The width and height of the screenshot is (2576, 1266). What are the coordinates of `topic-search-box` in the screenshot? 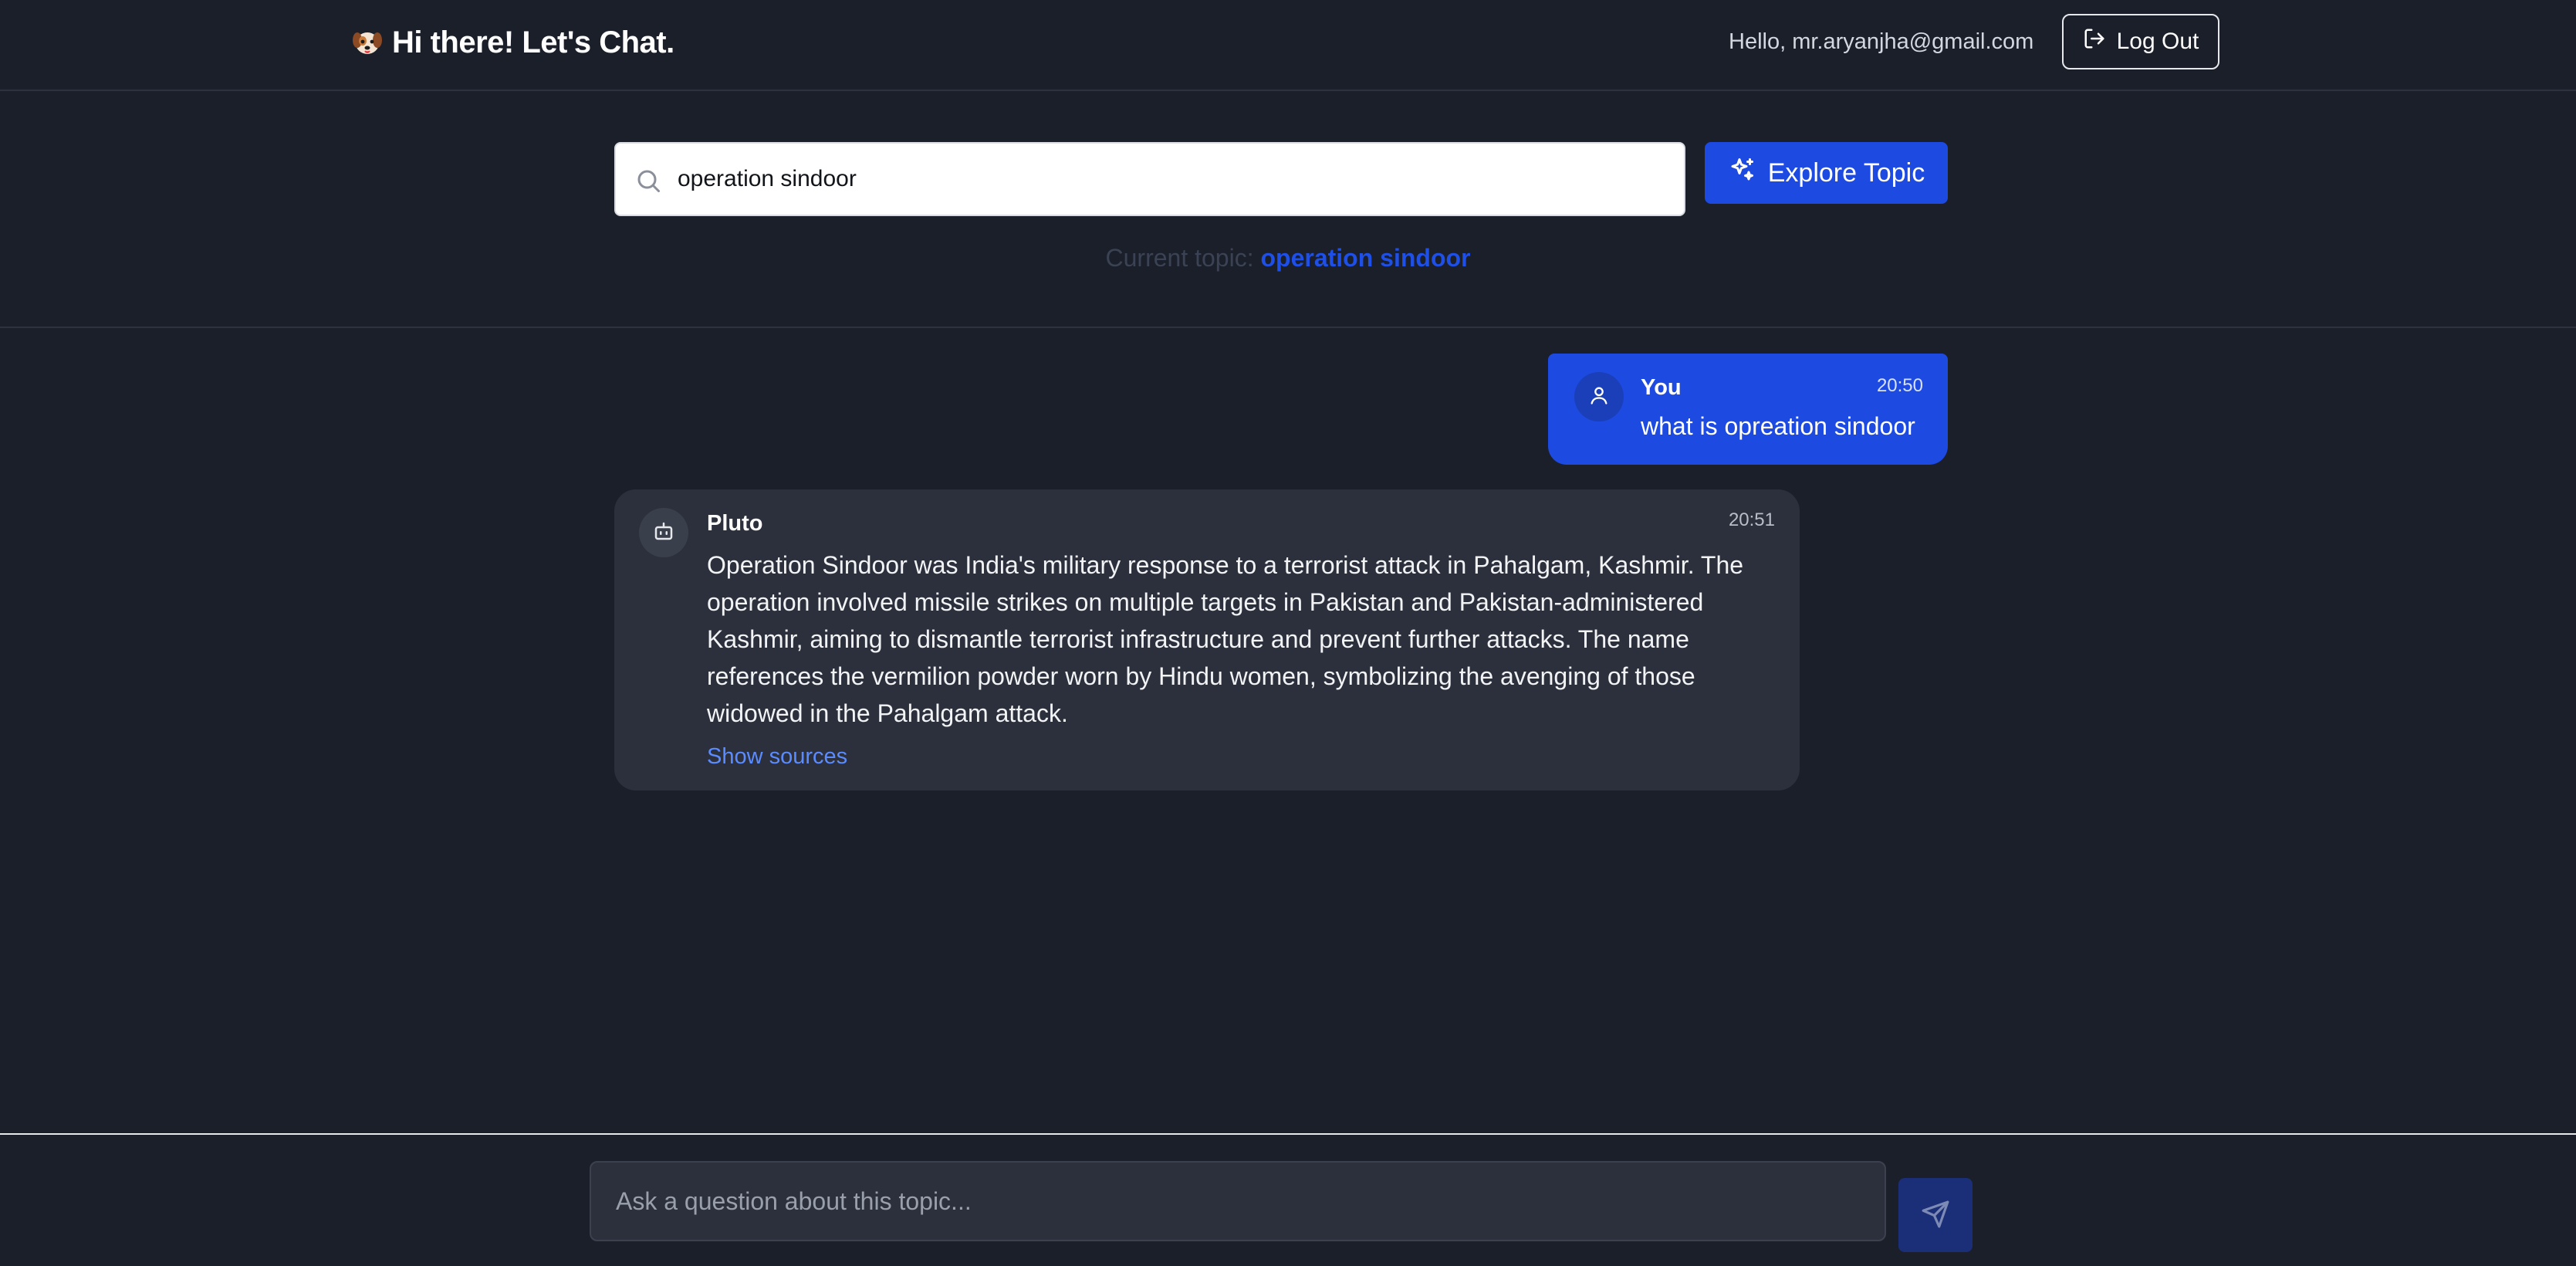 It's located at (1149, 179).